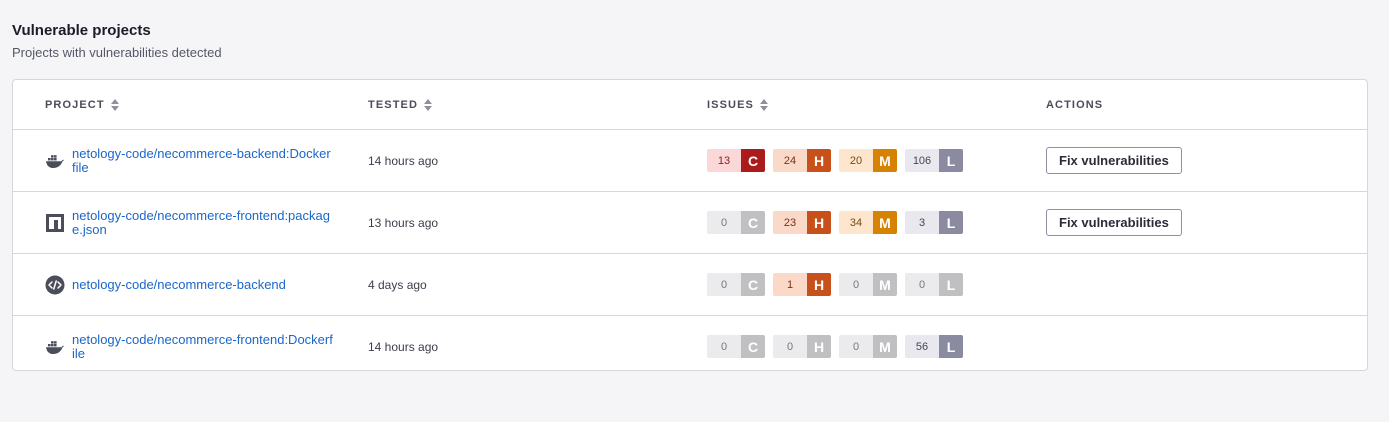 The width and height of the screenshot is (1389, 422). What do you see at coordinates (835, 160) in the screenshot?
I see `issues-cell: 13 C 24 H 20 M 106 L` at bounding box center [835, 160].